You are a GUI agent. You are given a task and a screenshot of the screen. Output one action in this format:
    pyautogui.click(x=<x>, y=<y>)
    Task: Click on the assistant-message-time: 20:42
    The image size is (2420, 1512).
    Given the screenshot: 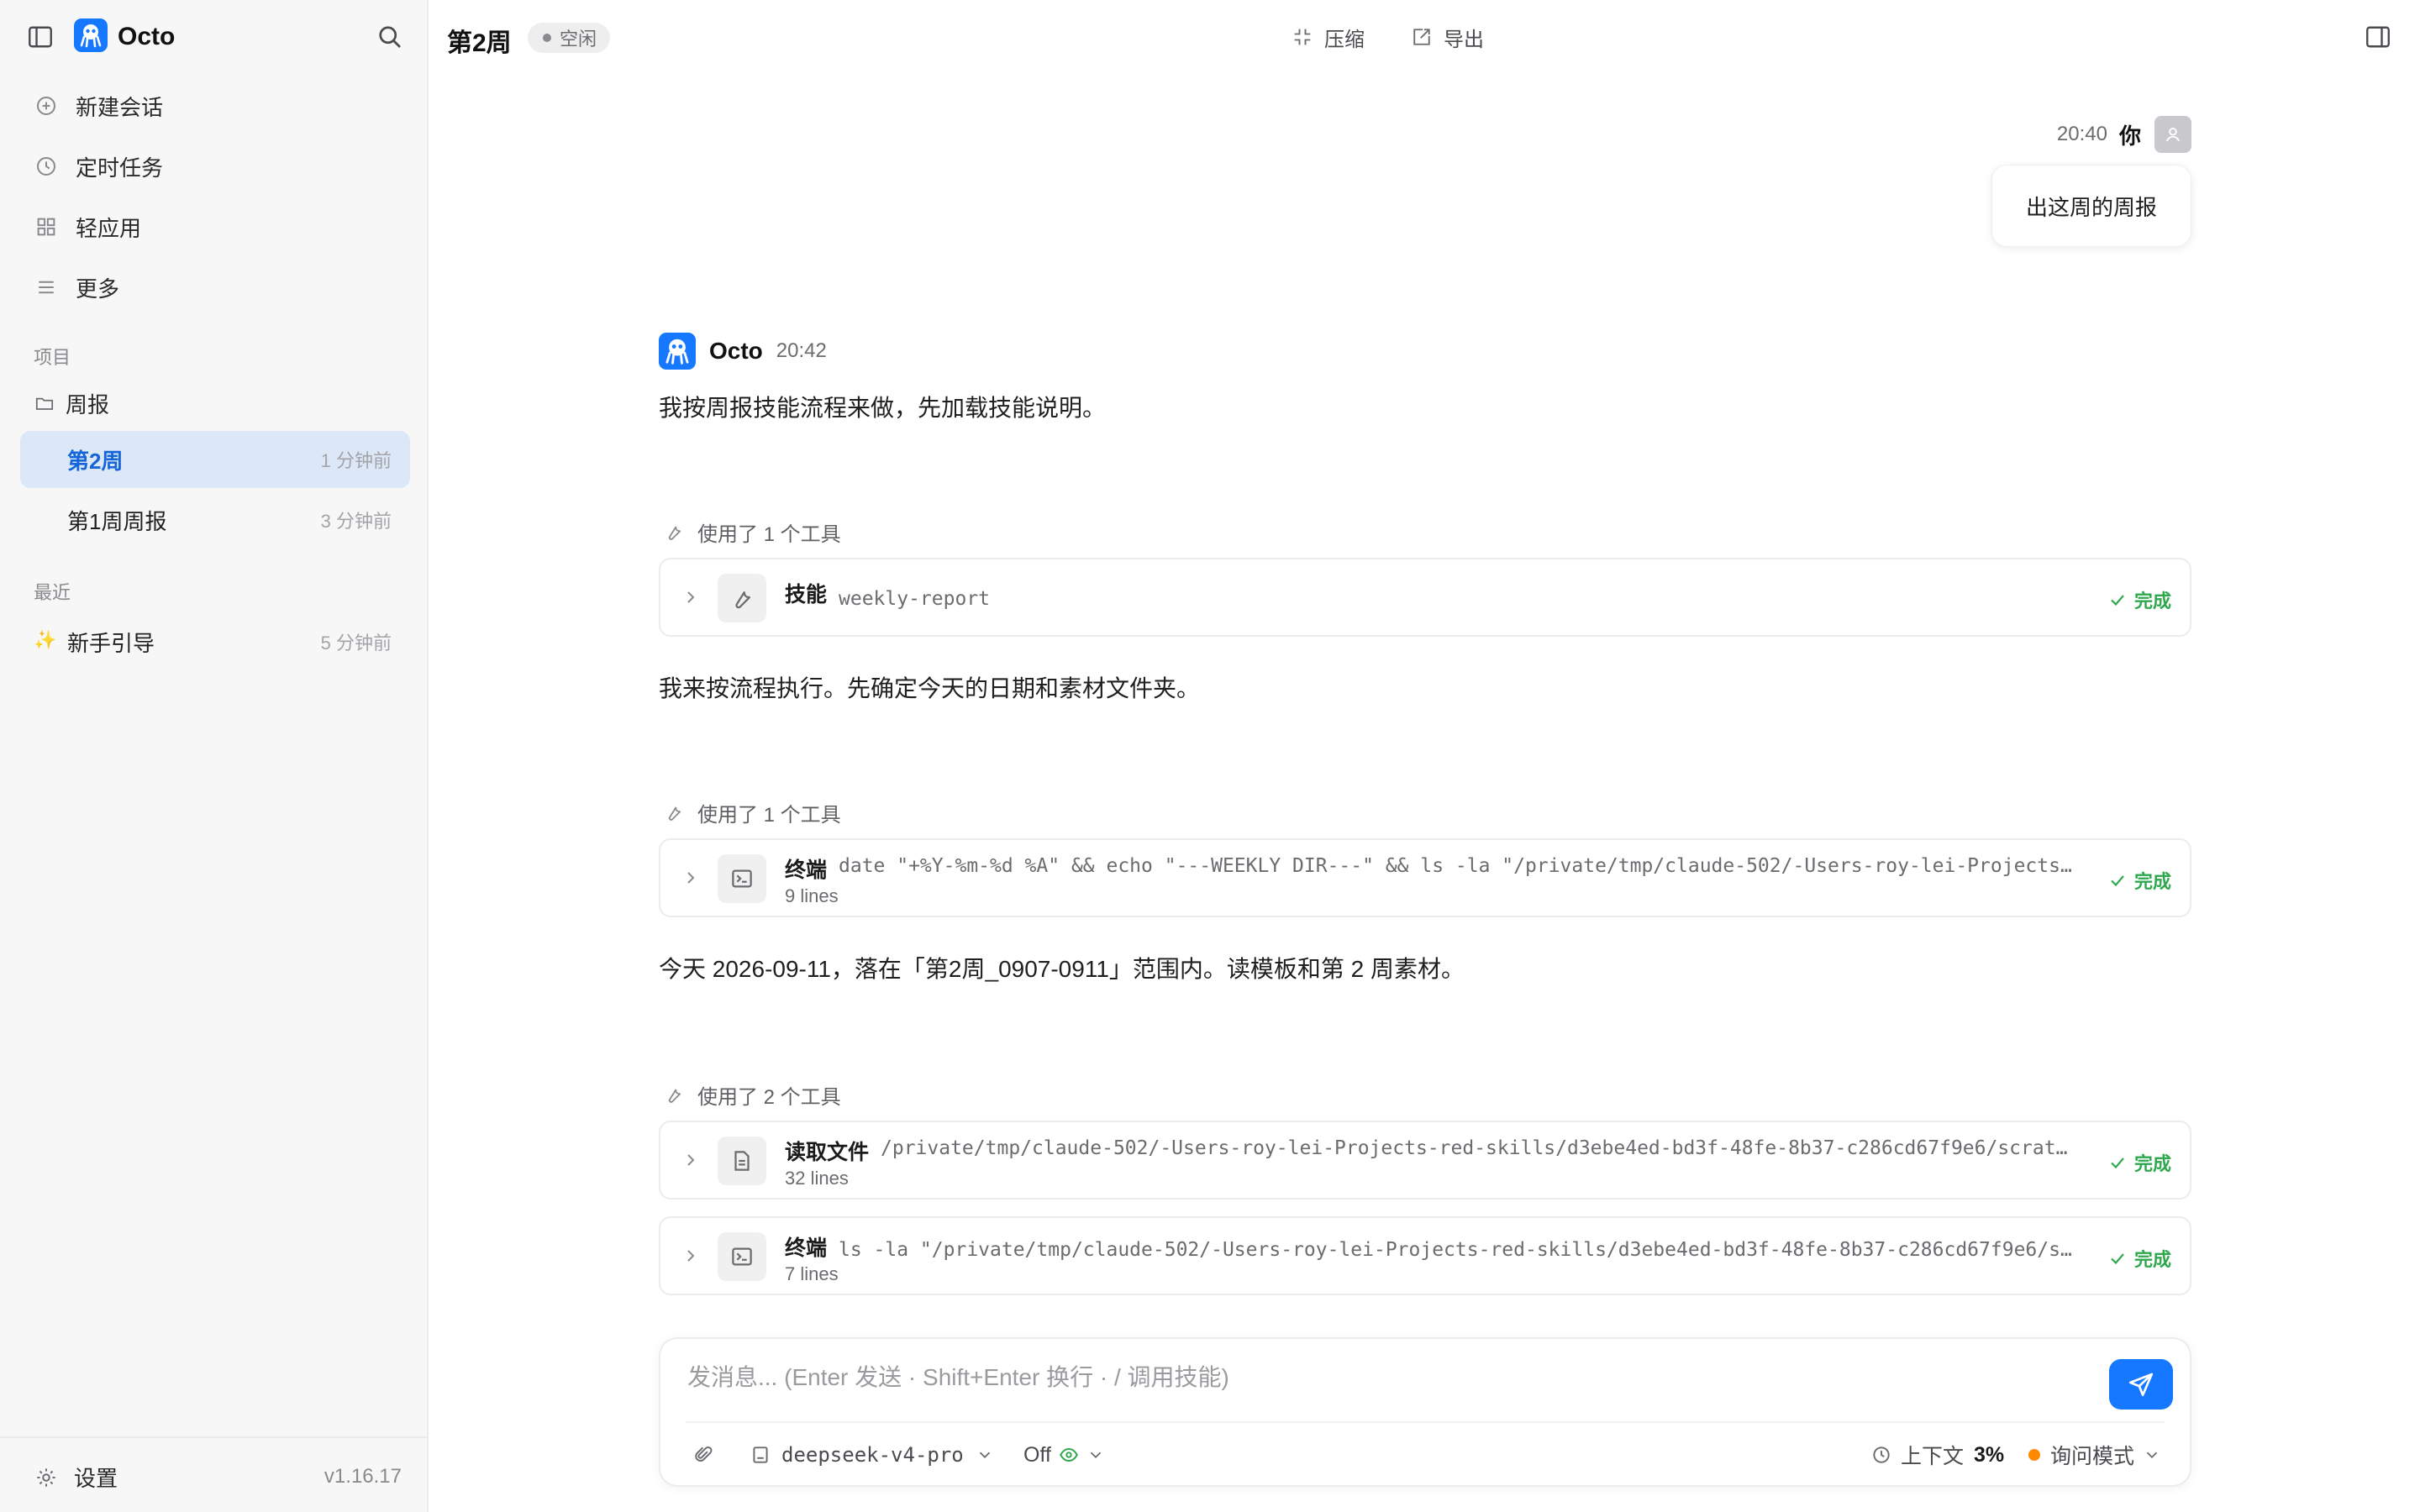 What is the action you would take?
    pyautogui.click(x=801, y=350)
    